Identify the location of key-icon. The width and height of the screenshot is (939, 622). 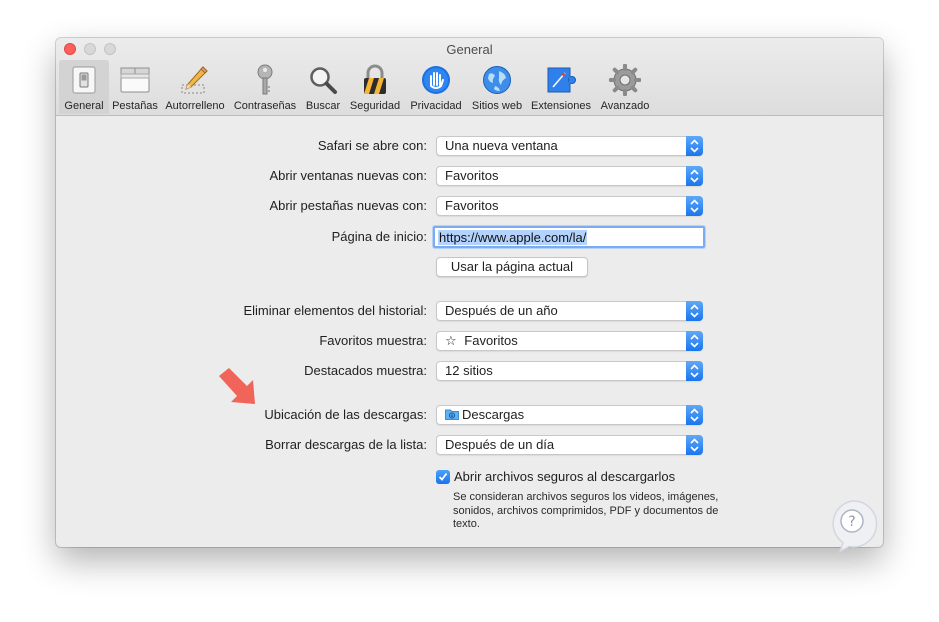
(265, 80).